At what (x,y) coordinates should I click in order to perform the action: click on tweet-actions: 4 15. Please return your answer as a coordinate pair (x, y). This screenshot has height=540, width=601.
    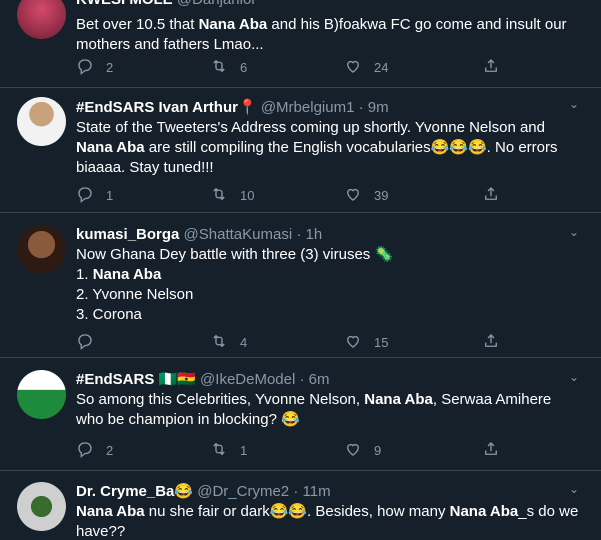
    Looking at the image, I should click on (291, 342).